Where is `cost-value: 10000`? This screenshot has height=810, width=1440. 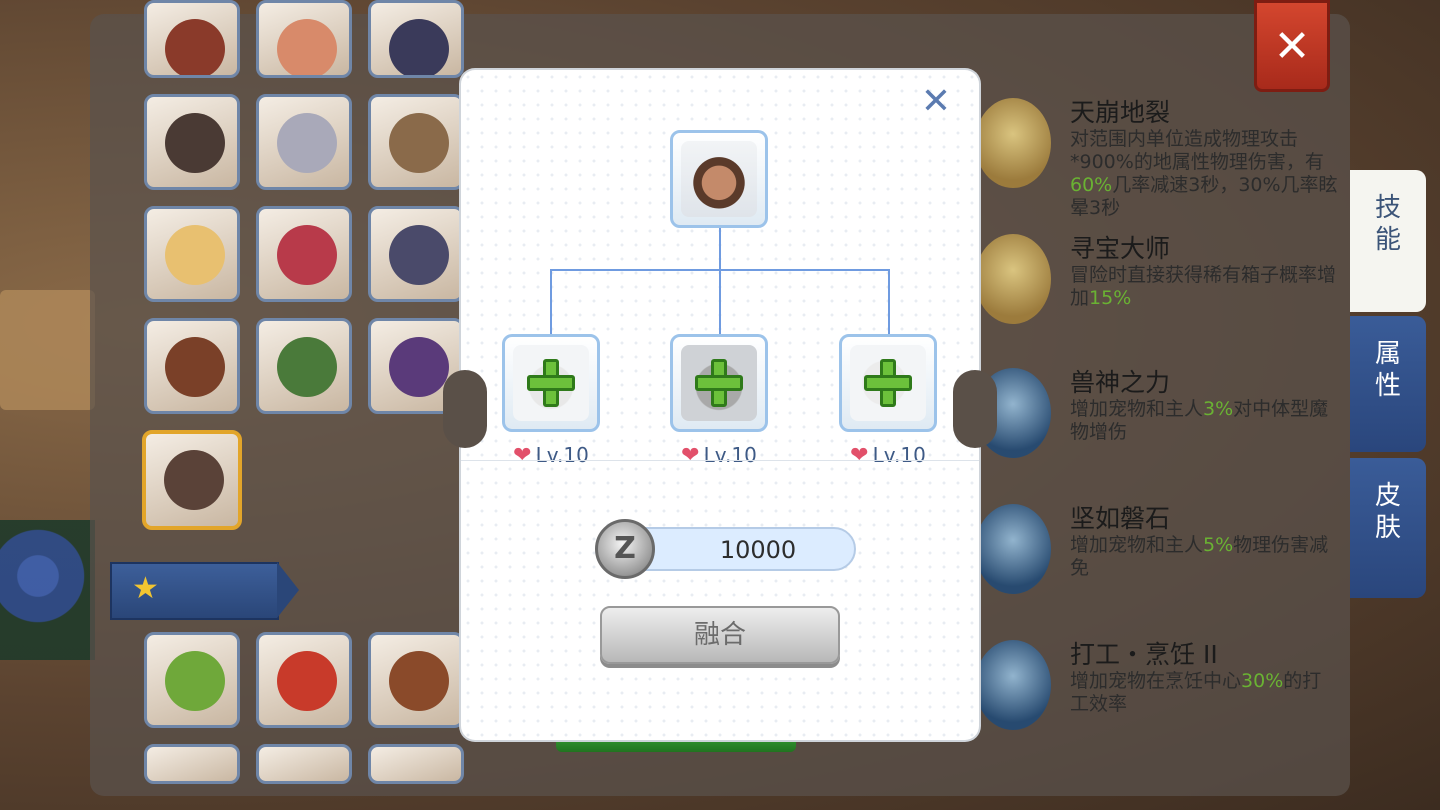
cost-value: 10000 is located at coordinates (758, 550).